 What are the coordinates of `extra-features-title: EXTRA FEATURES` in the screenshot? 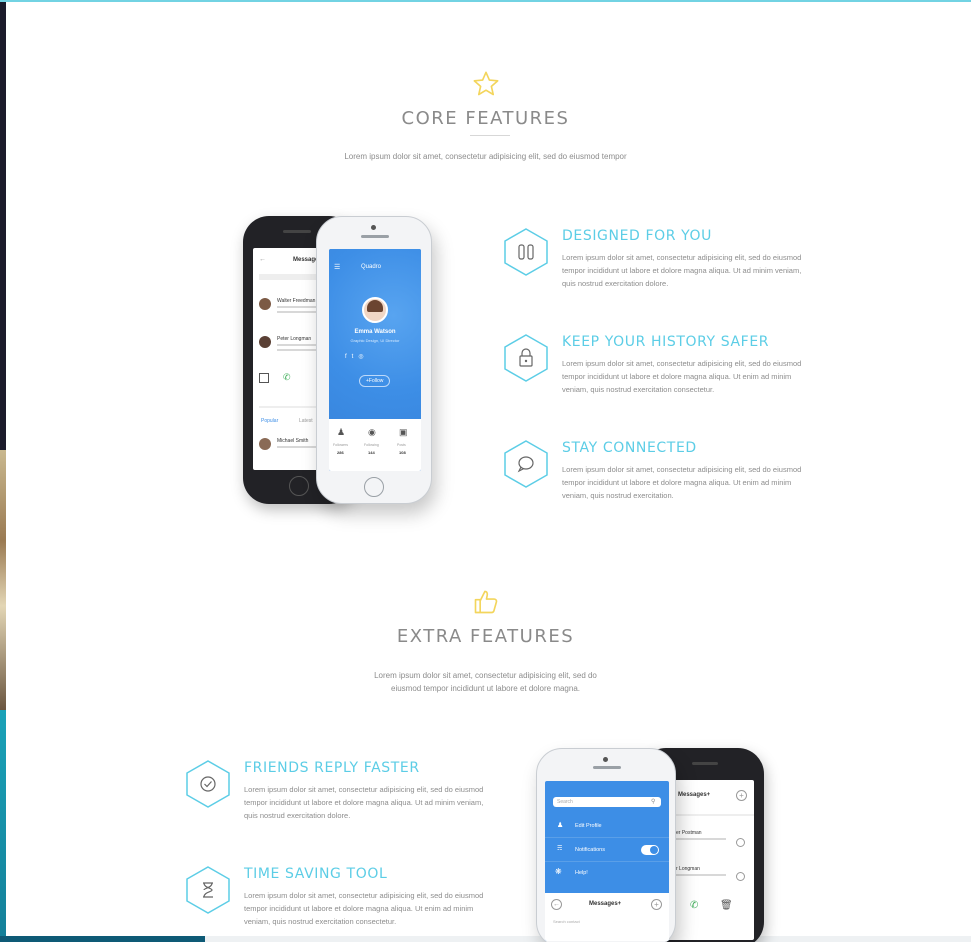 It's located at (485, 636).